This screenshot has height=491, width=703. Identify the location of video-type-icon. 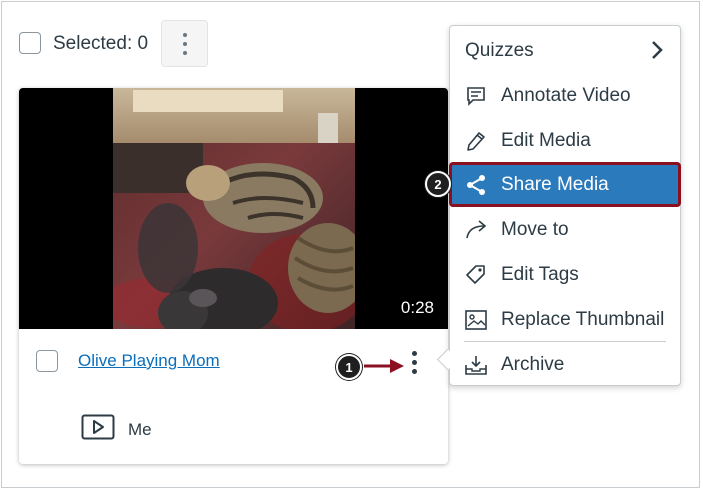
(98, 427).